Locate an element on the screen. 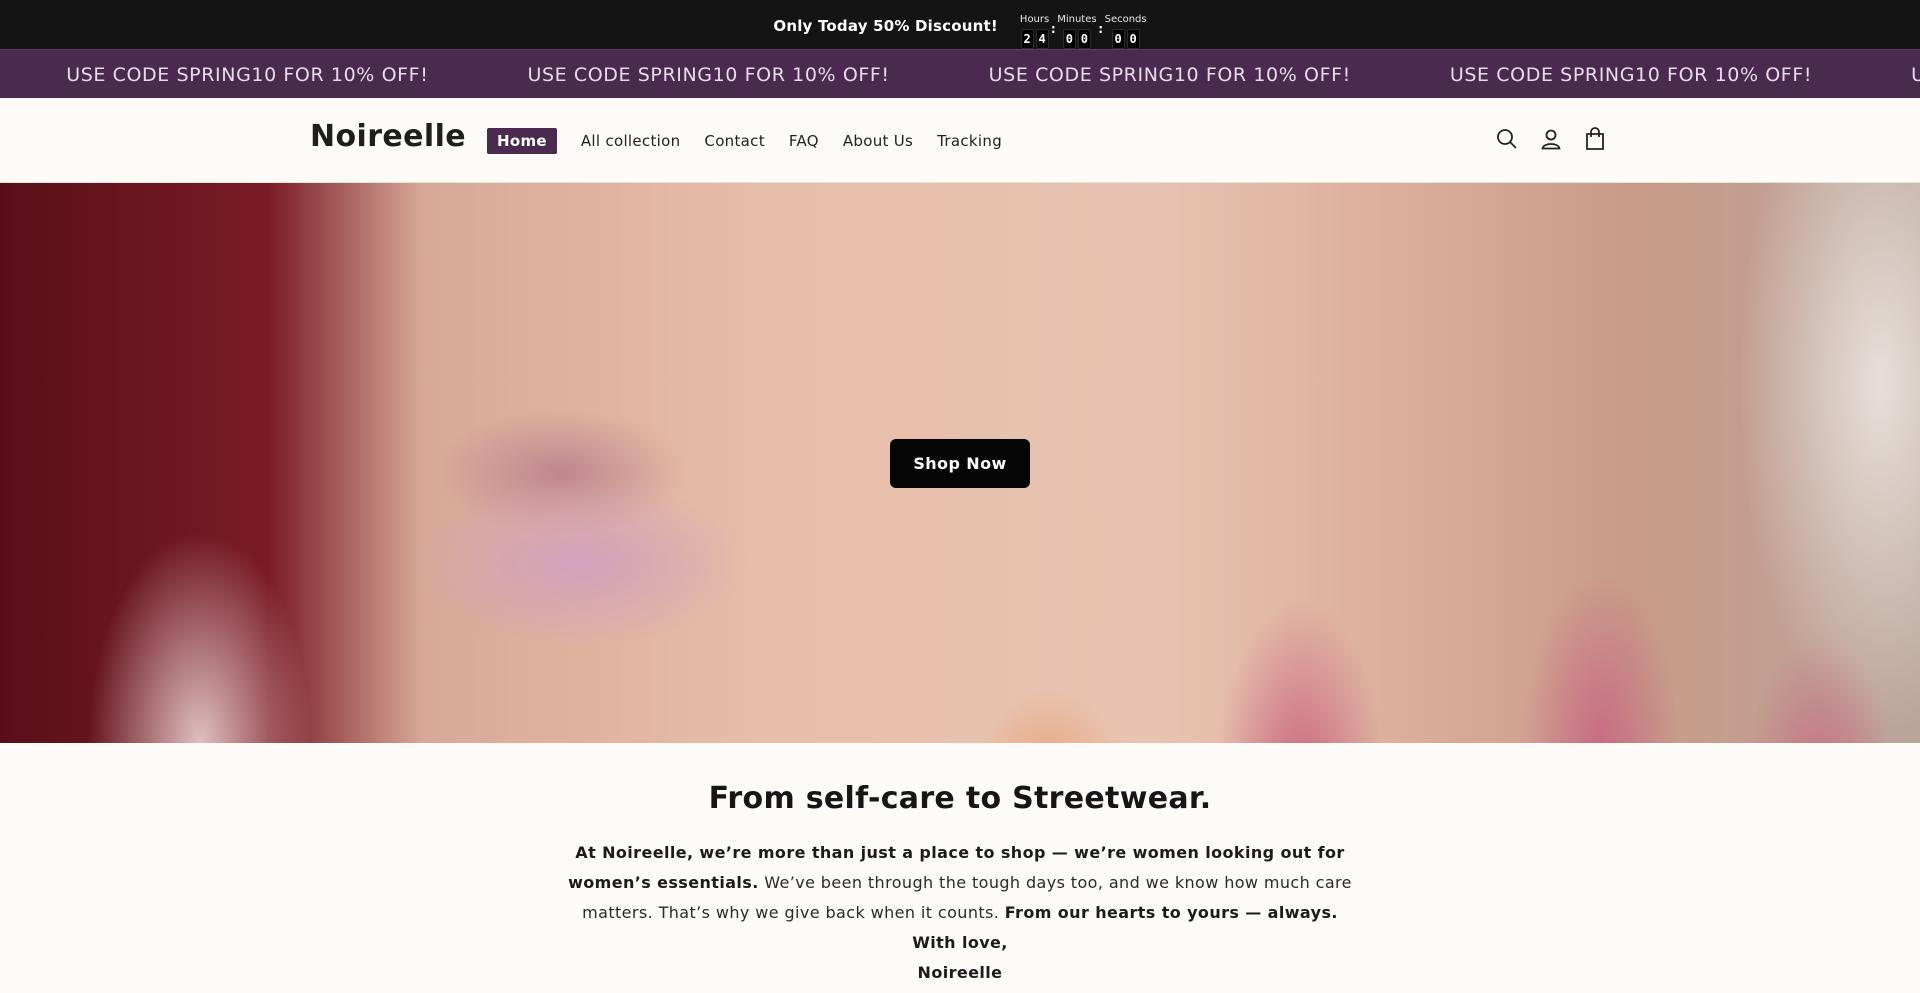 The height and width of the screenshot is (993, 1920). signoff-line: With love, is located at coordinates (960, 942).